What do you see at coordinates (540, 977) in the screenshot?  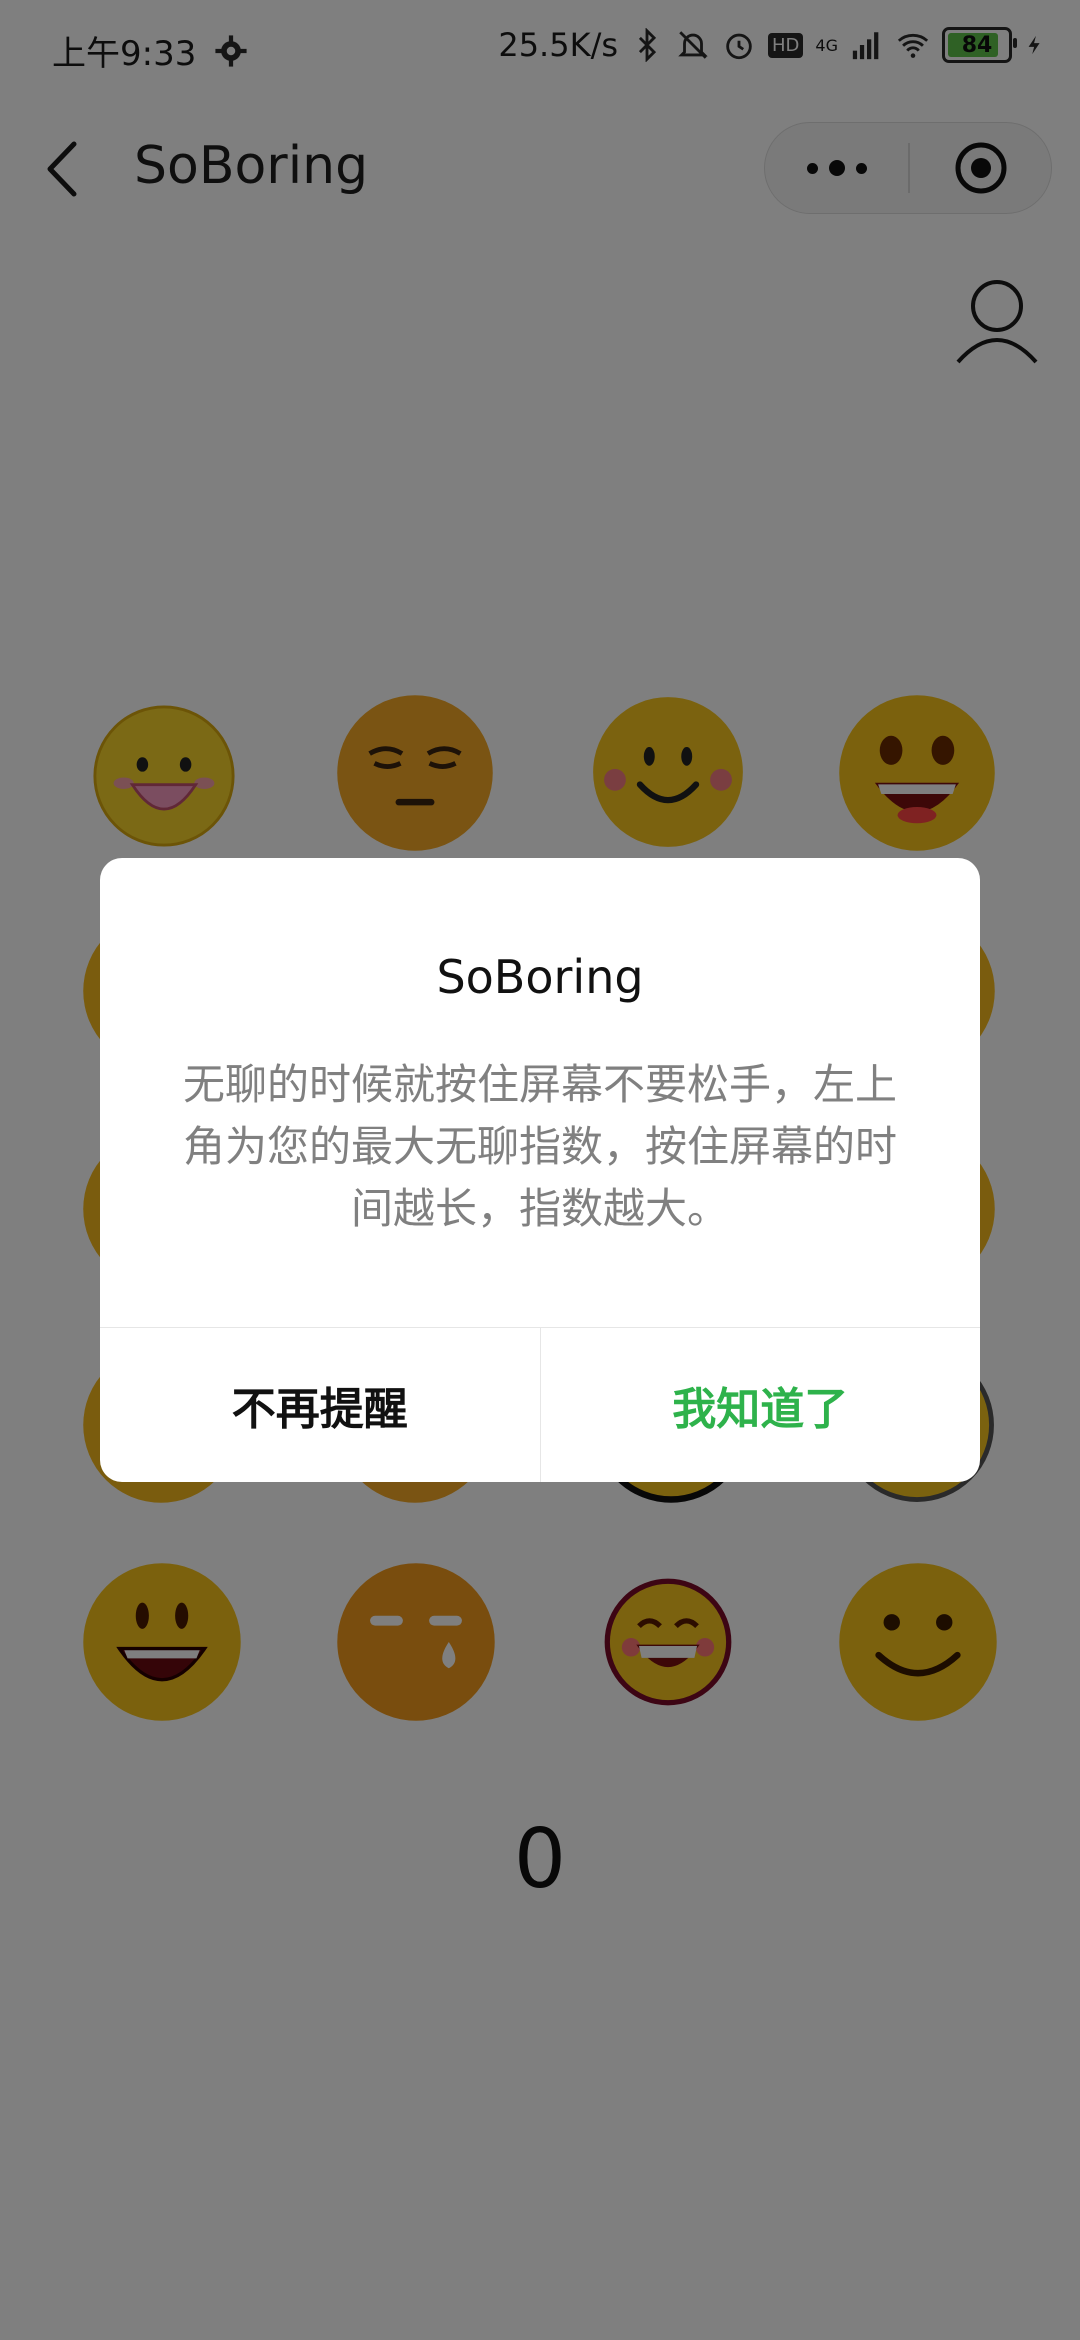 I see `dialog-title: SoBoring` at bounding box center [540, 977].